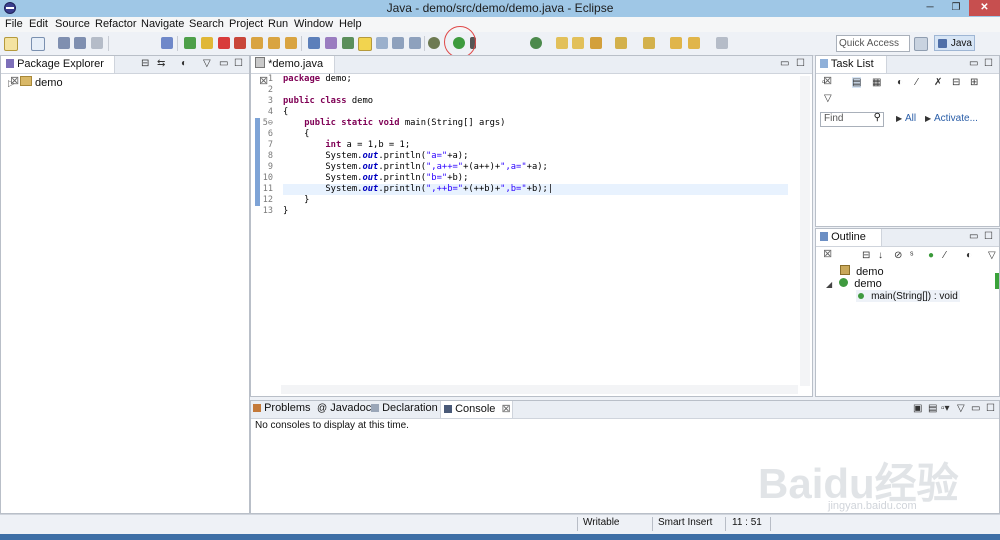  Describe the element at coordinates (722, 43) in the screenshot. I see `forward-icon` at that location.